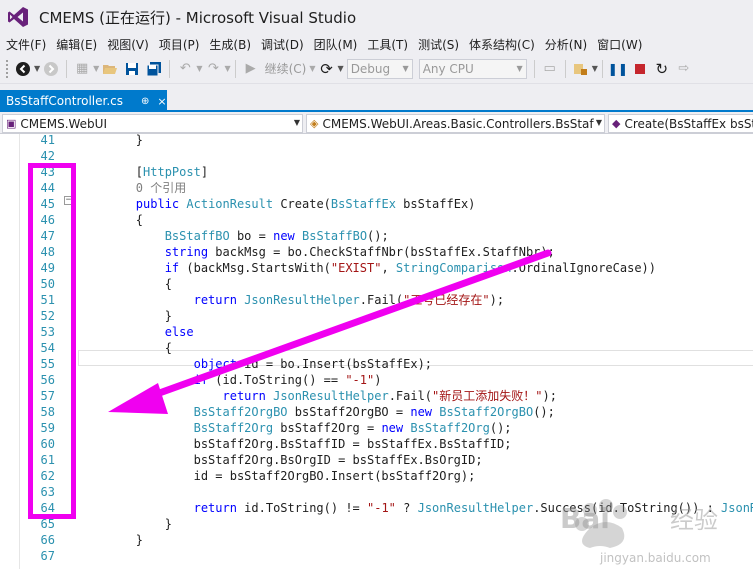  I want to click on watermark-brand: Bai, so click(585, 518).